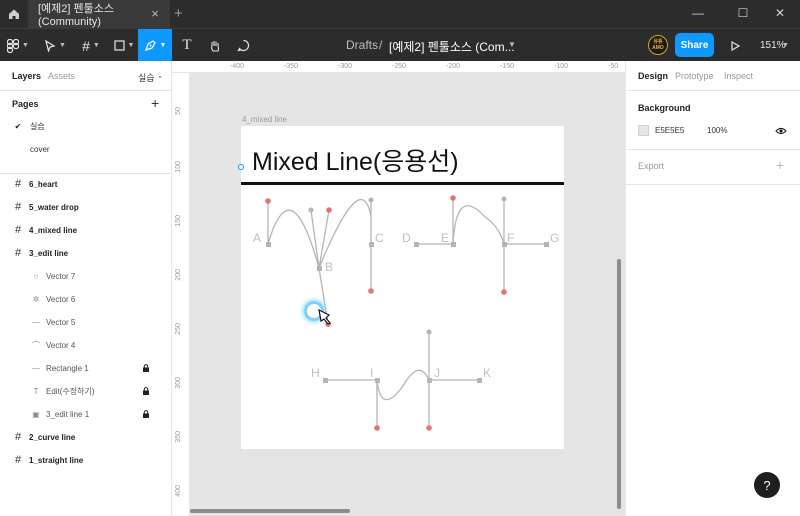 The height and width of the screenshot is (516, 800). I want to click on ruler-tick-y: 300, so click(178, 383).